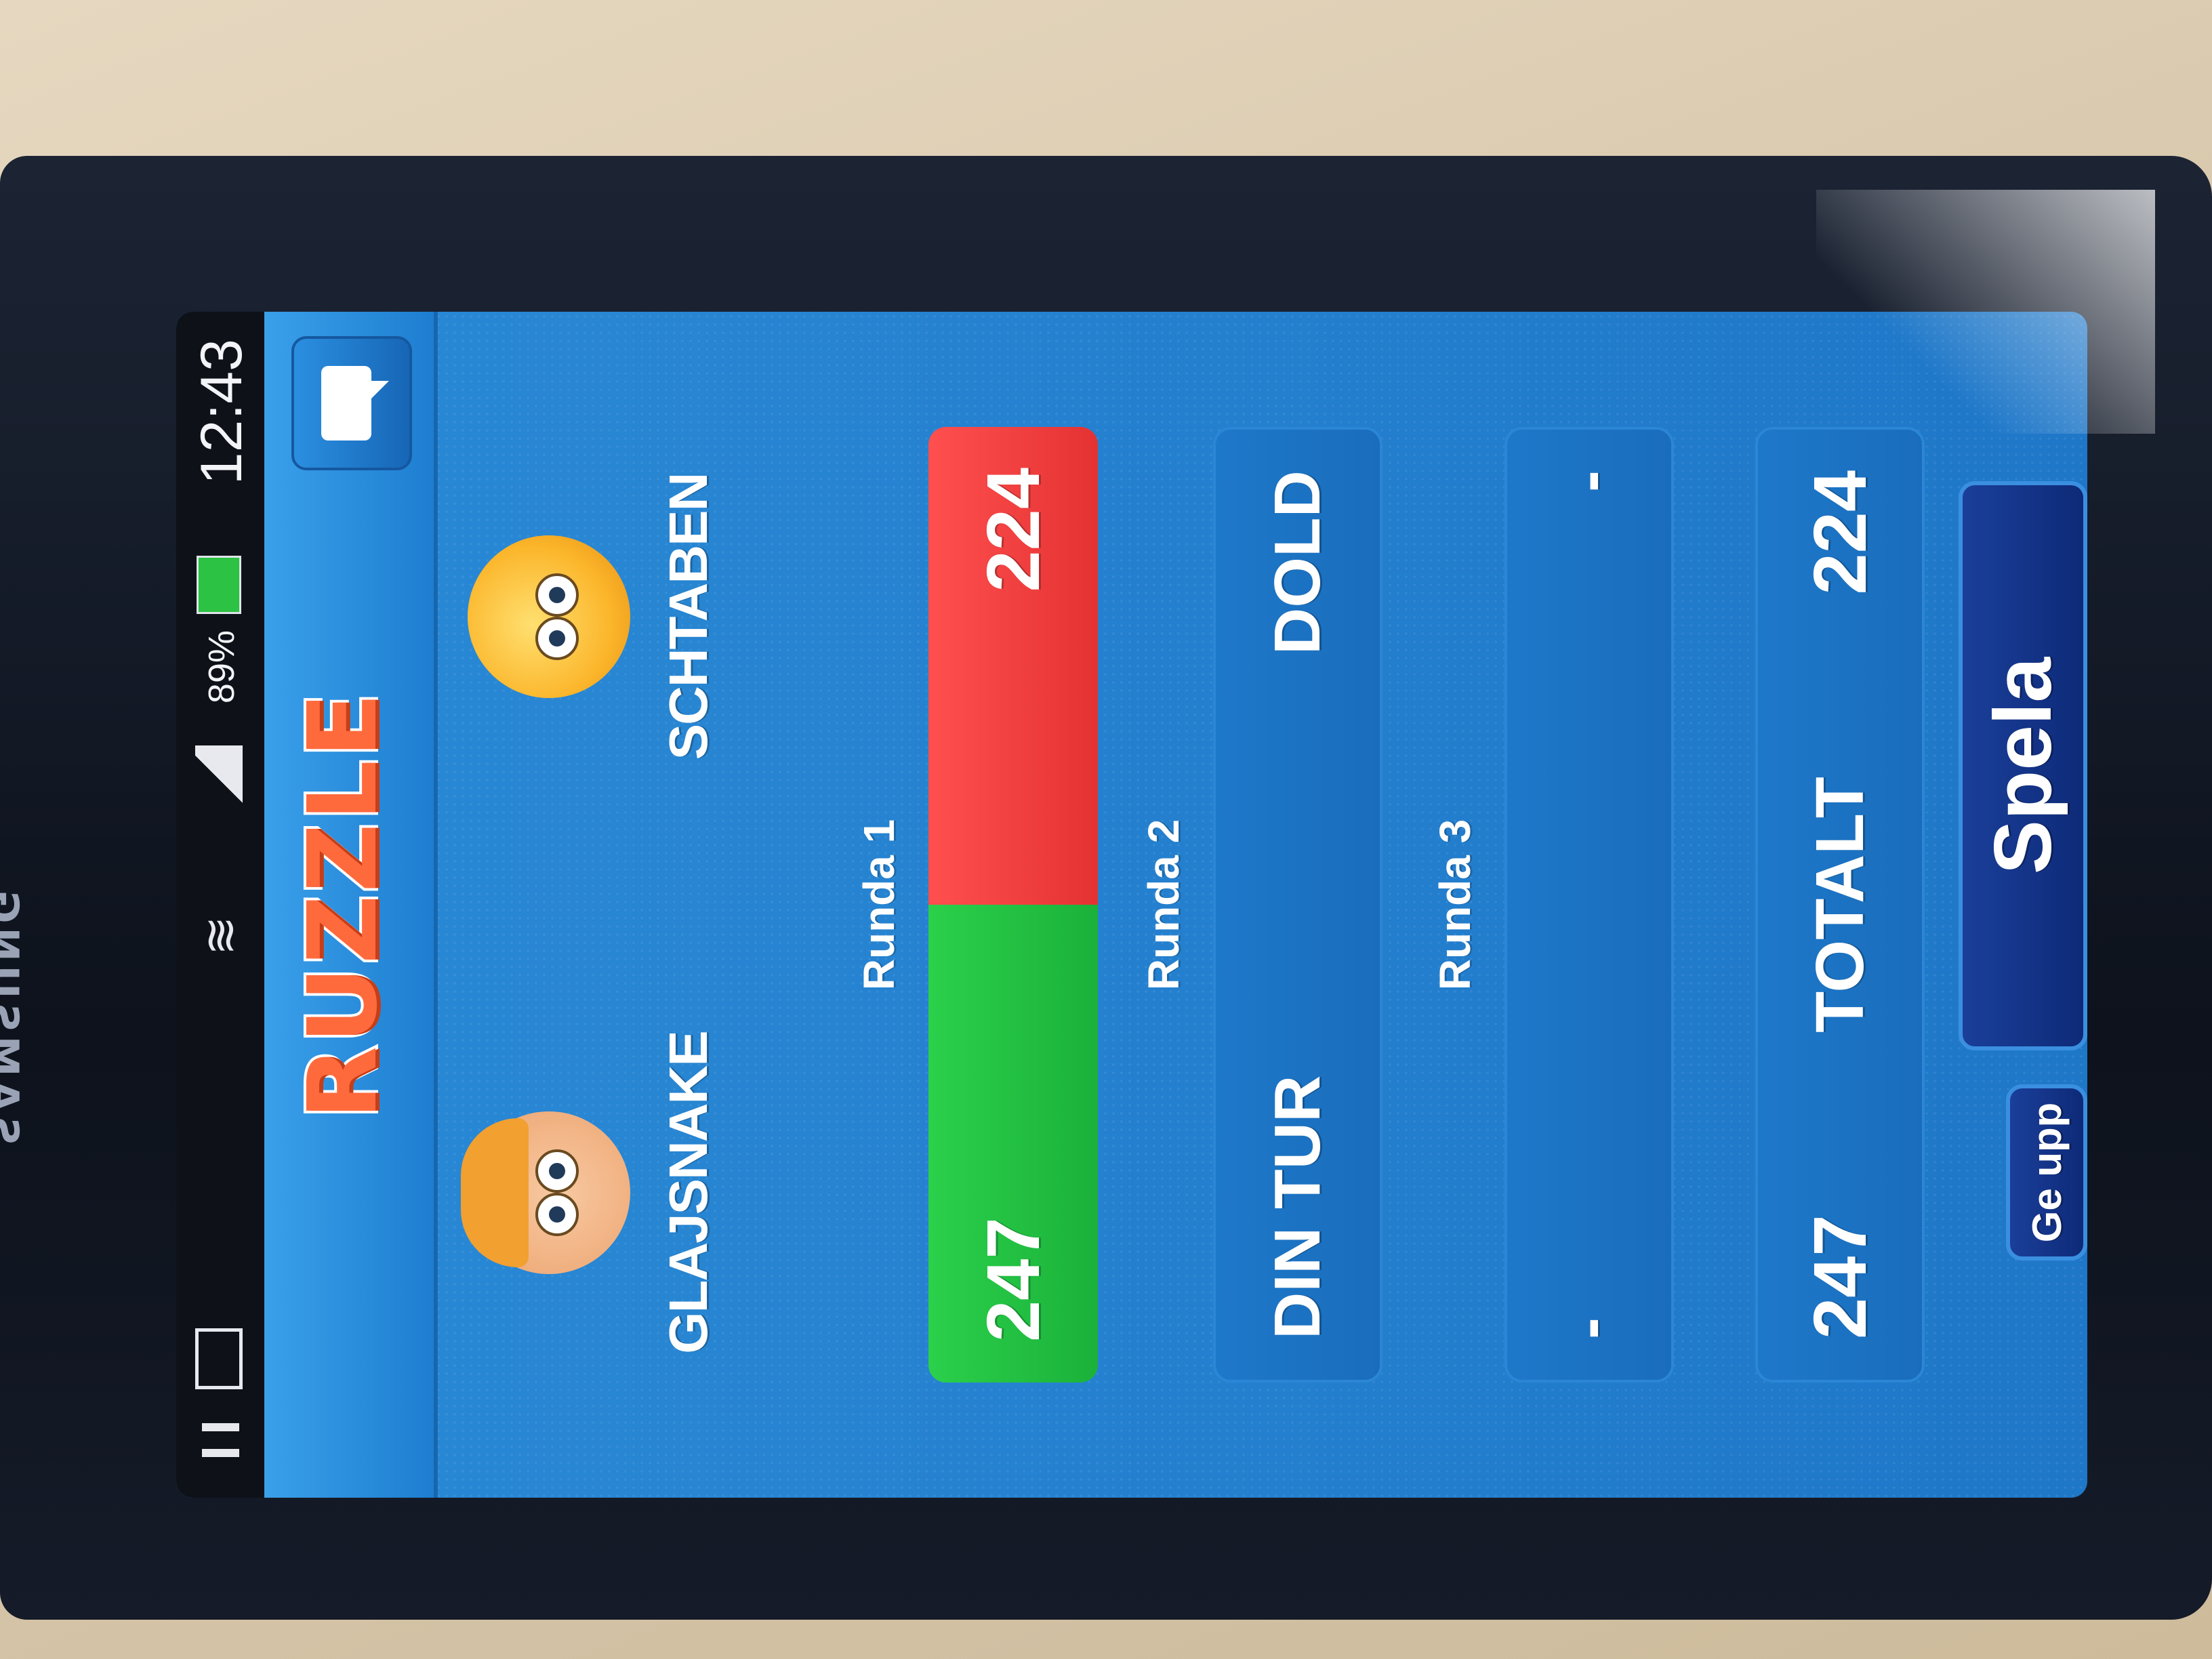  Describe the element at coordinates (221, 667) in the screenshot. I see `battery-percent: 89%` at that location.